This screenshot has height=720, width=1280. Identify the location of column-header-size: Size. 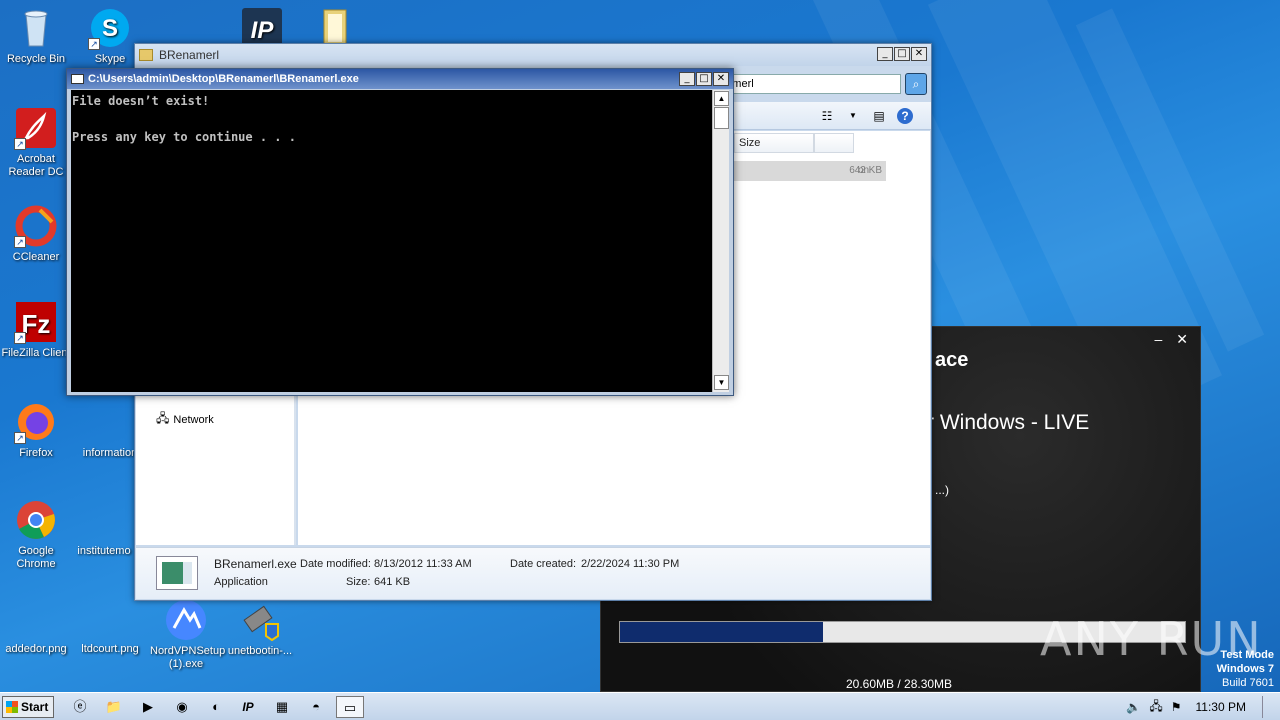
(774, 143).